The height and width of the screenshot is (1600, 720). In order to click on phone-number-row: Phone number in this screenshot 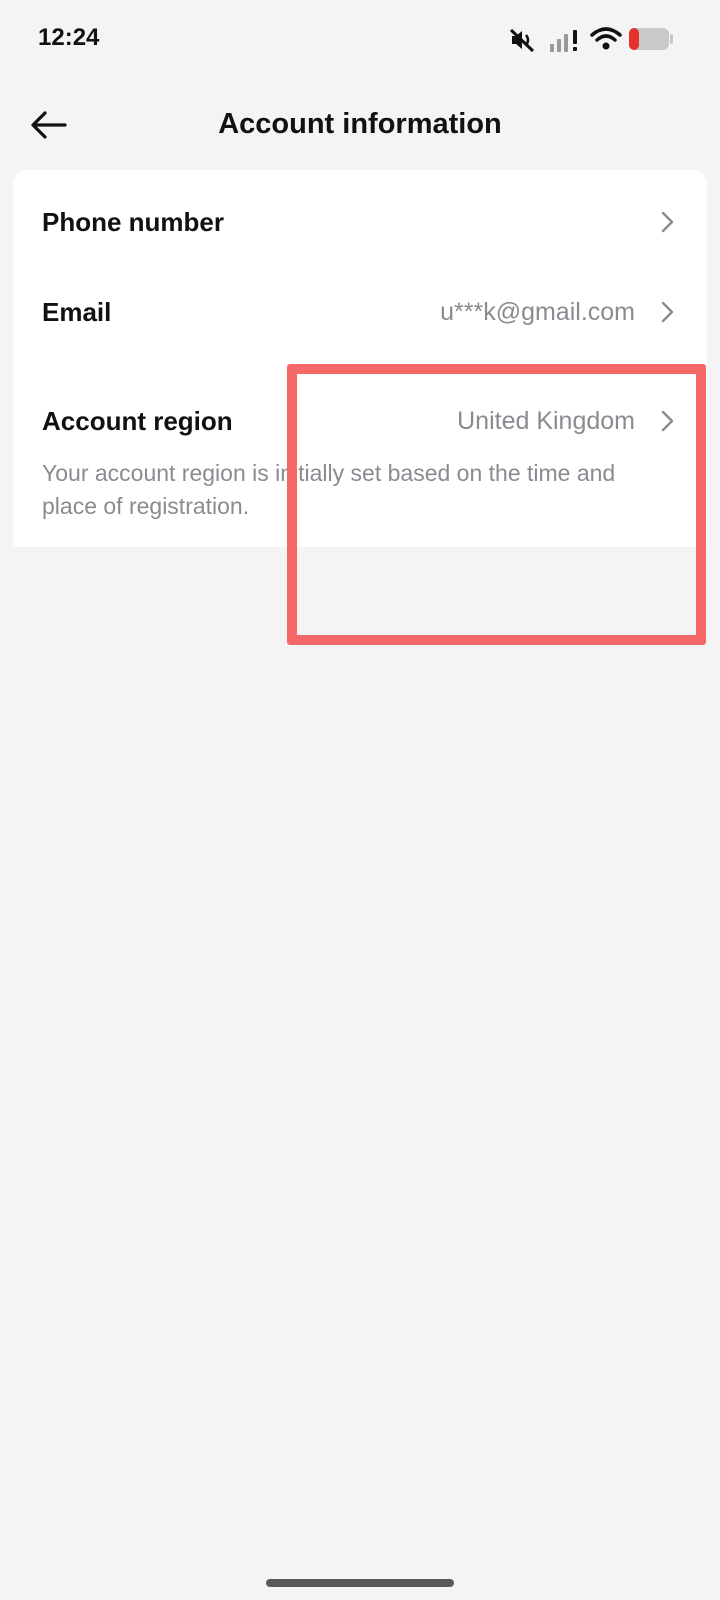, I will do `click(360, 222)`.